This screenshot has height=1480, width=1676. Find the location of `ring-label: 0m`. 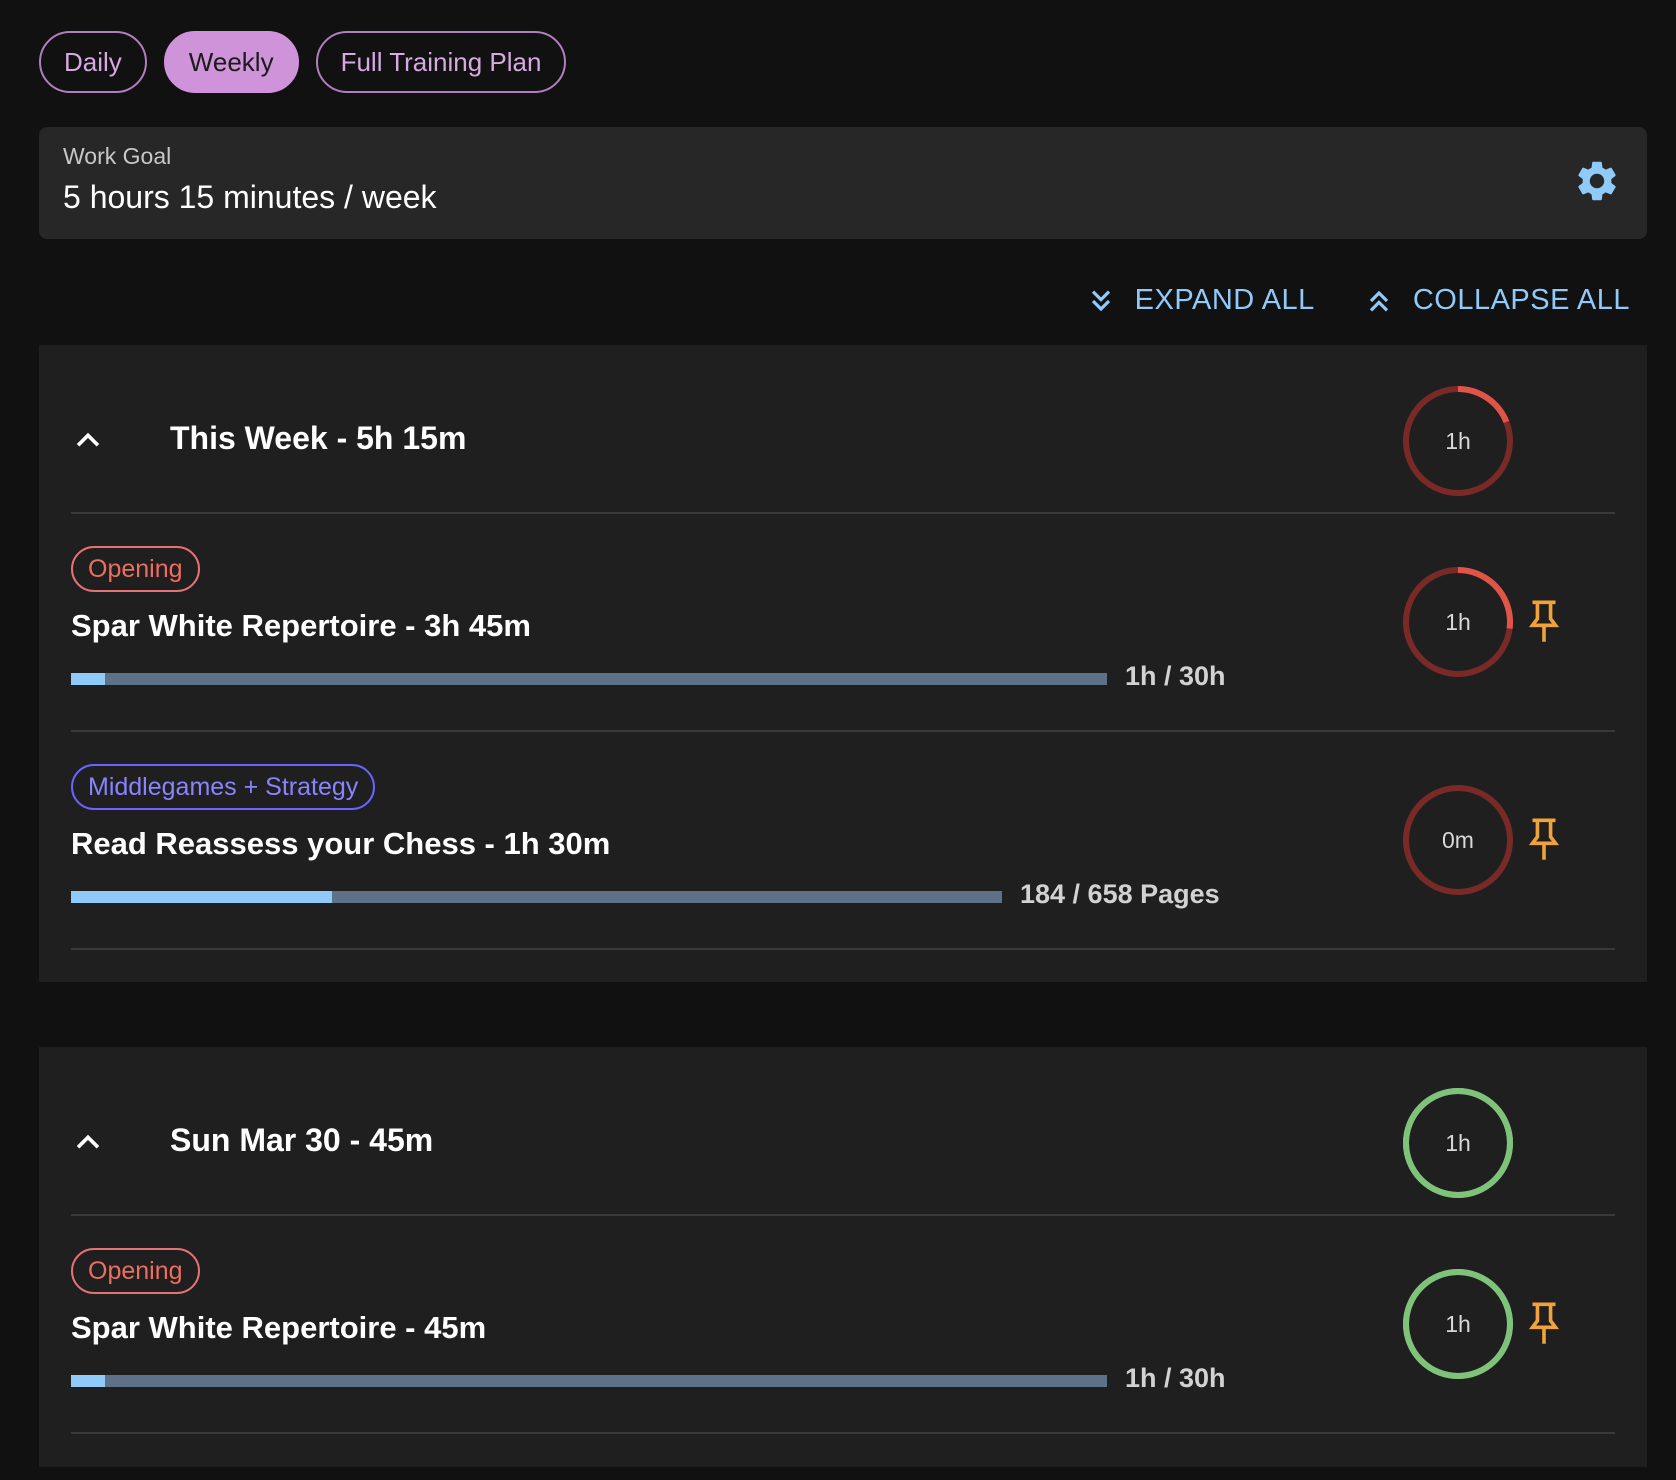

ring-label: 0m is located at coordinates (1458, 839).